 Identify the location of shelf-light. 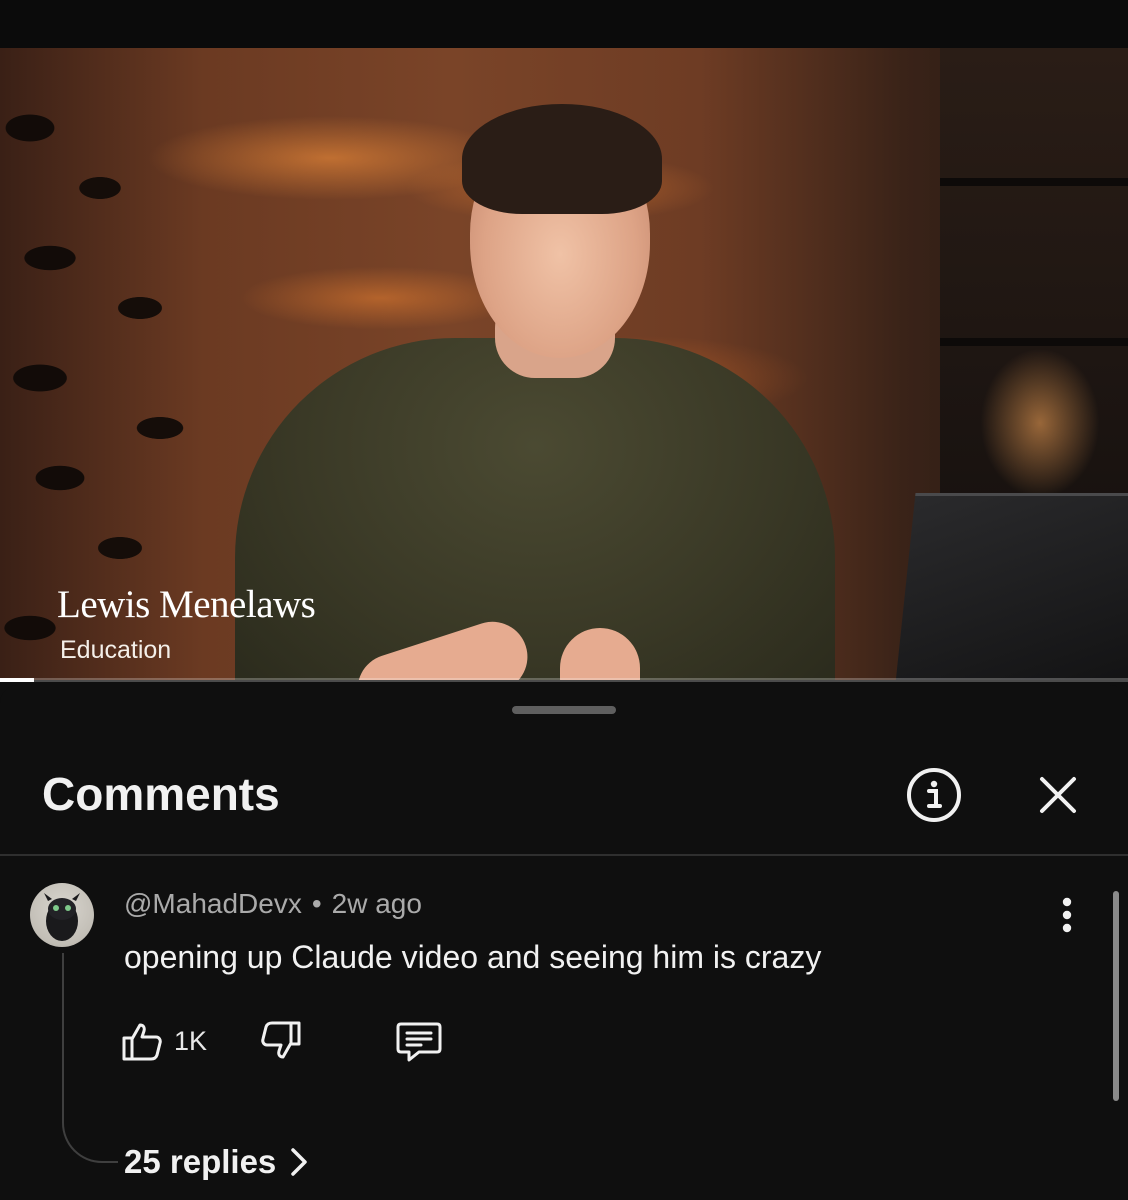
(1040, 423).